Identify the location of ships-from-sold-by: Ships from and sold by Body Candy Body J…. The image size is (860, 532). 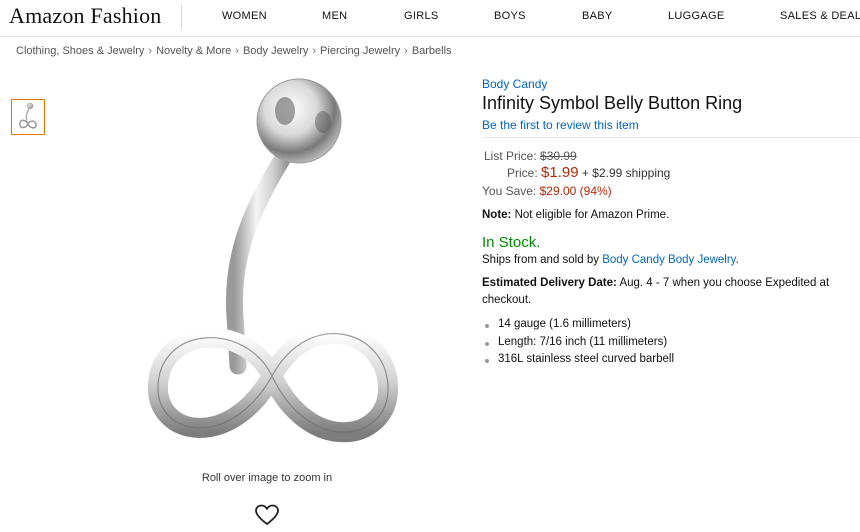
(610, 260).